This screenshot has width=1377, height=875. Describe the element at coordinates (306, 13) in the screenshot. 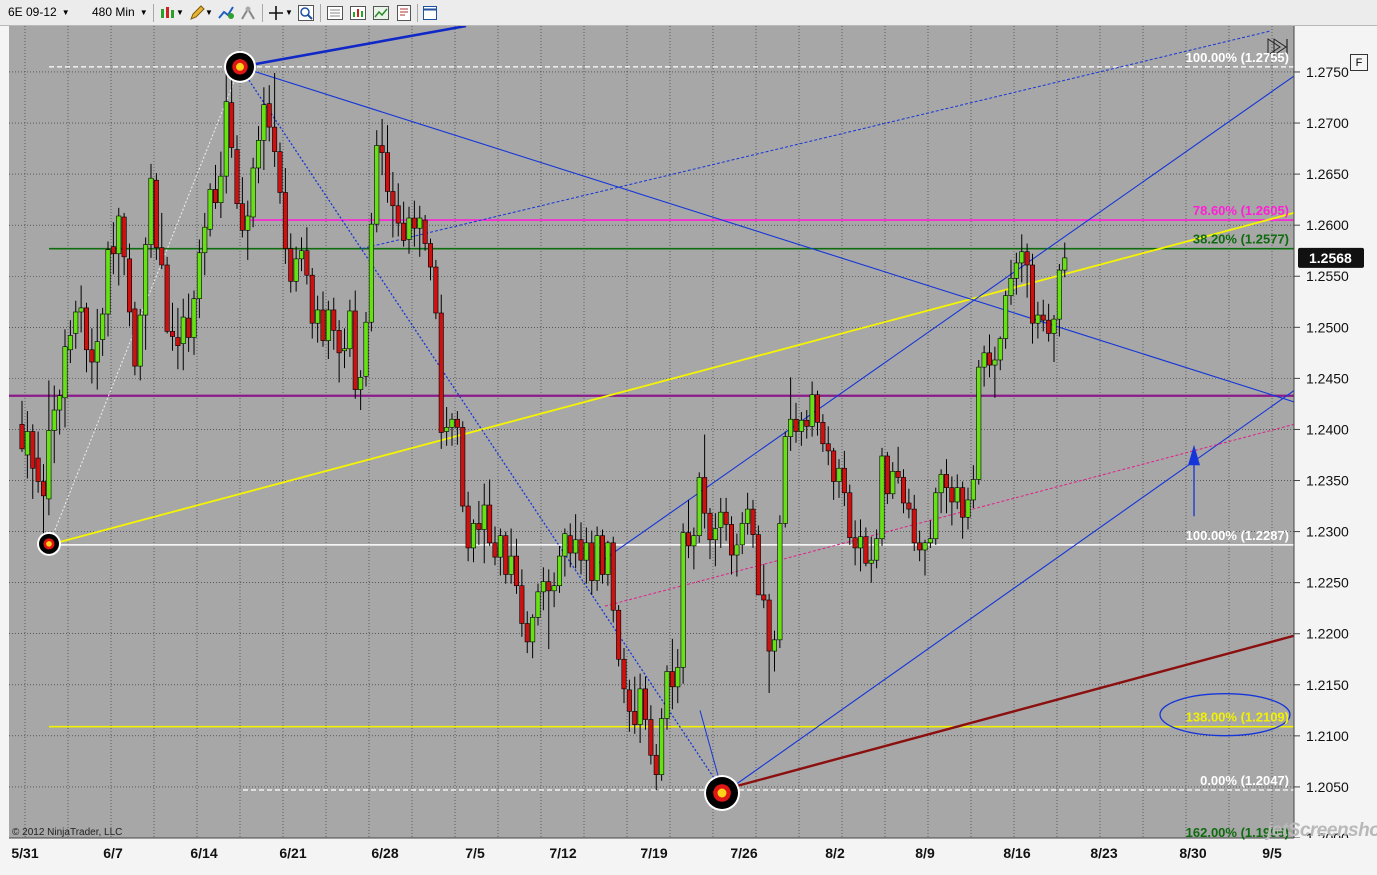

I see `zoom-icon` at that location.